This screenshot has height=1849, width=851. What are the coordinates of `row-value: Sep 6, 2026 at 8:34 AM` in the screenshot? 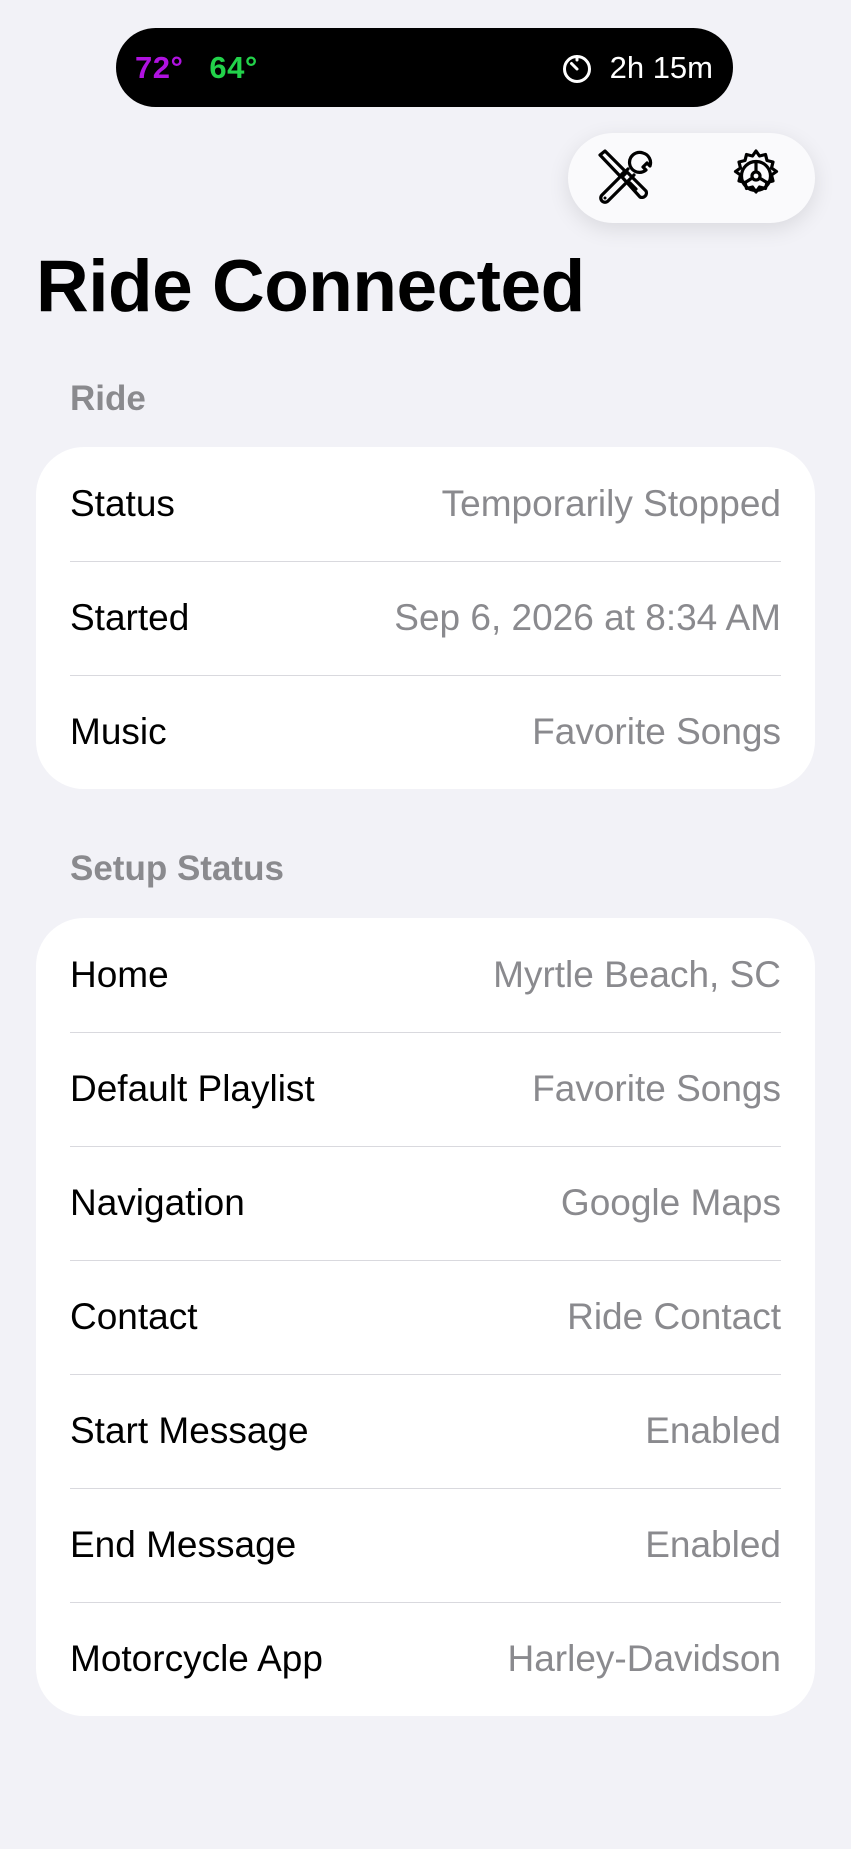 It's located at (587, 617).